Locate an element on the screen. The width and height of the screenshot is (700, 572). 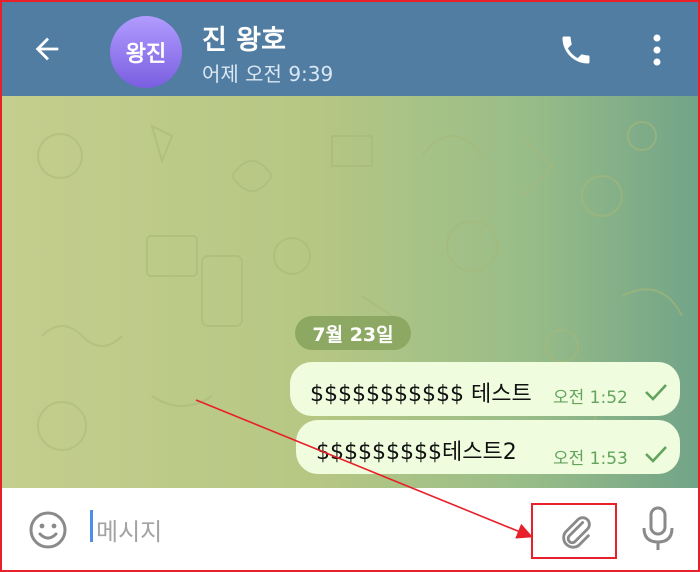
mic-icon is located at coordinates (658, 529).